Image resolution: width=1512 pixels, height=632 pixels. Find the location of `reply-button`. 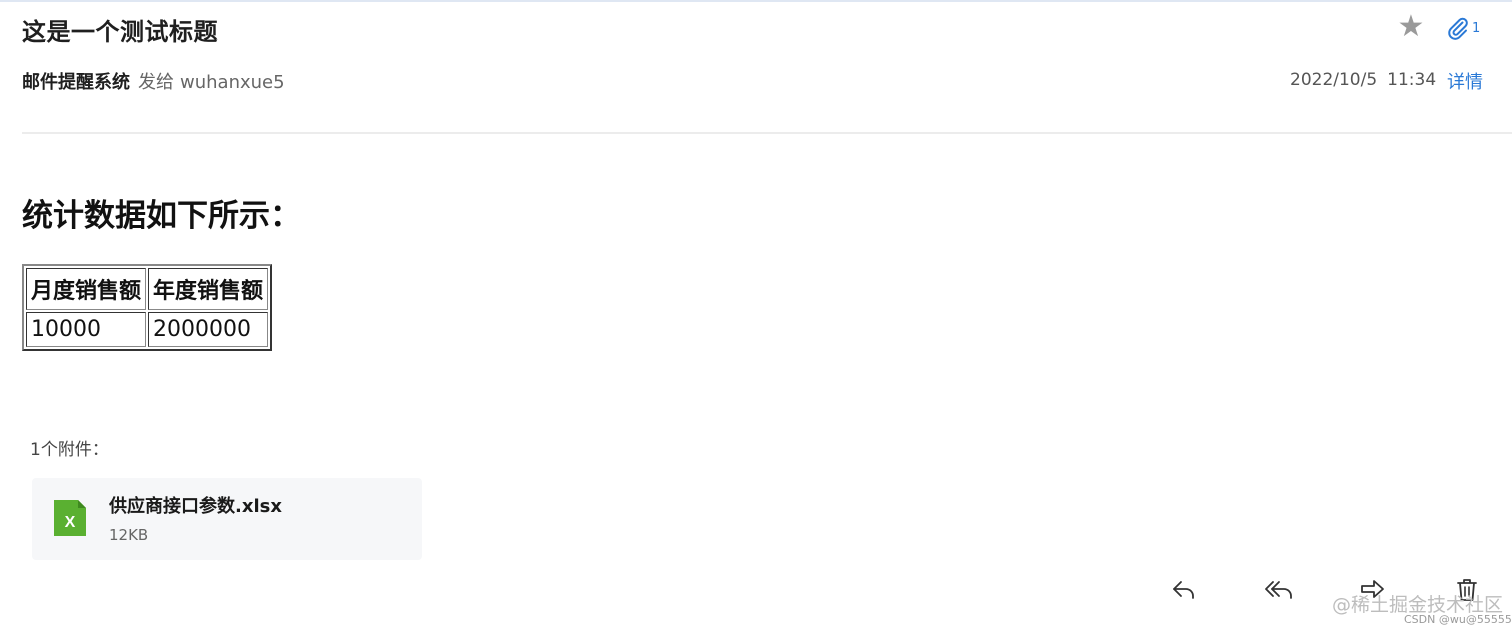

reply-button is located at coordinates (1184, 590).